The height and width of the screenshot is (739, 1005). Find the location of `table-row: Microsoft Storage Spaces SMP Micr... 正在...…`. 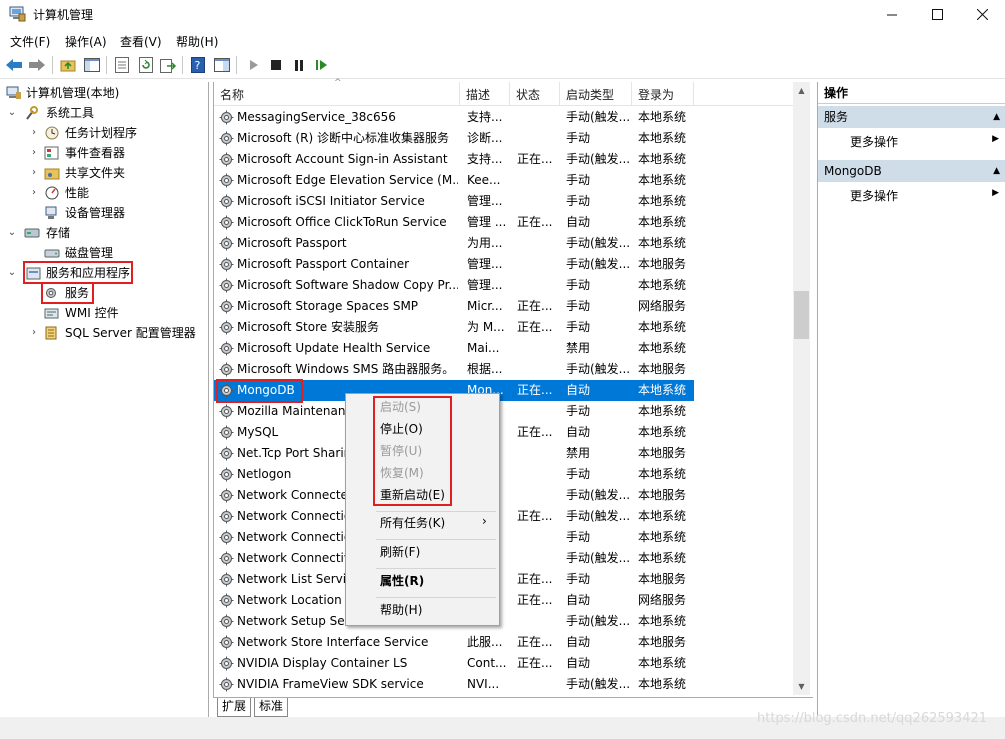

table-row: Microsoft Storage Spaces SMP Micr... 正在...… is located at coordinates (454, 306).